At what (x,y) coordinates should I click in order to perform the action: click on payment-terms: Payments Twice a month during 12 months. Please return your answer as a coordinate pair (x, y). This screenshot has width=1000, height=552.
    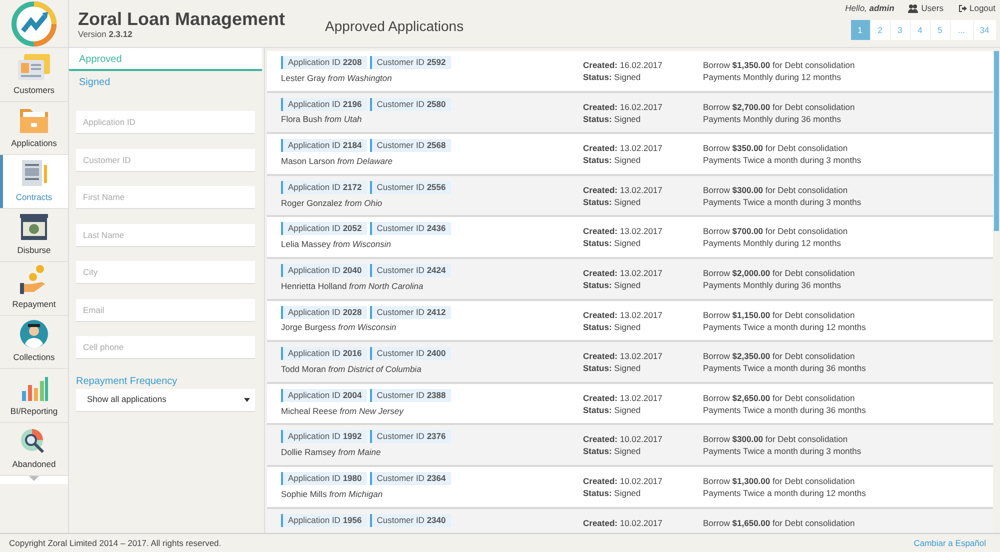
    Looking at the image, I should click on (785, 326).